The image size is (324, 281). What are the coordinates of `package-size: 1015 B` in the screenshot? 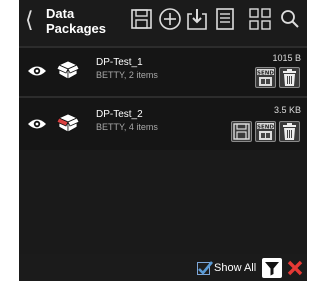 It's located at (286, 58).